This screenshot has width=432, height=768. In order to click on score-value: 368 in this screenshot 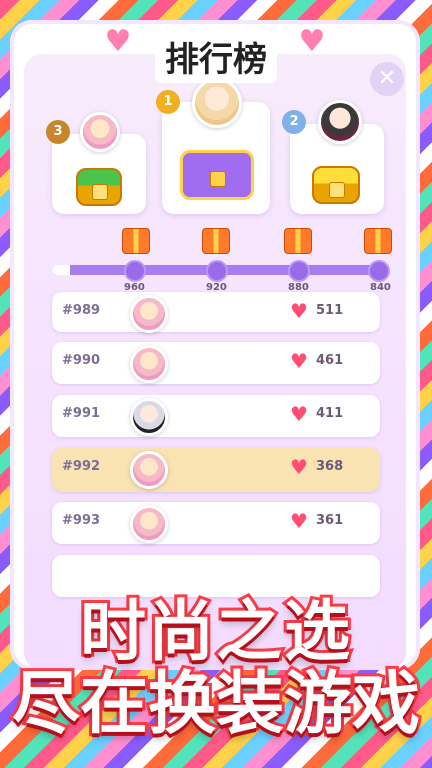, I will do `click(330, 466)`.